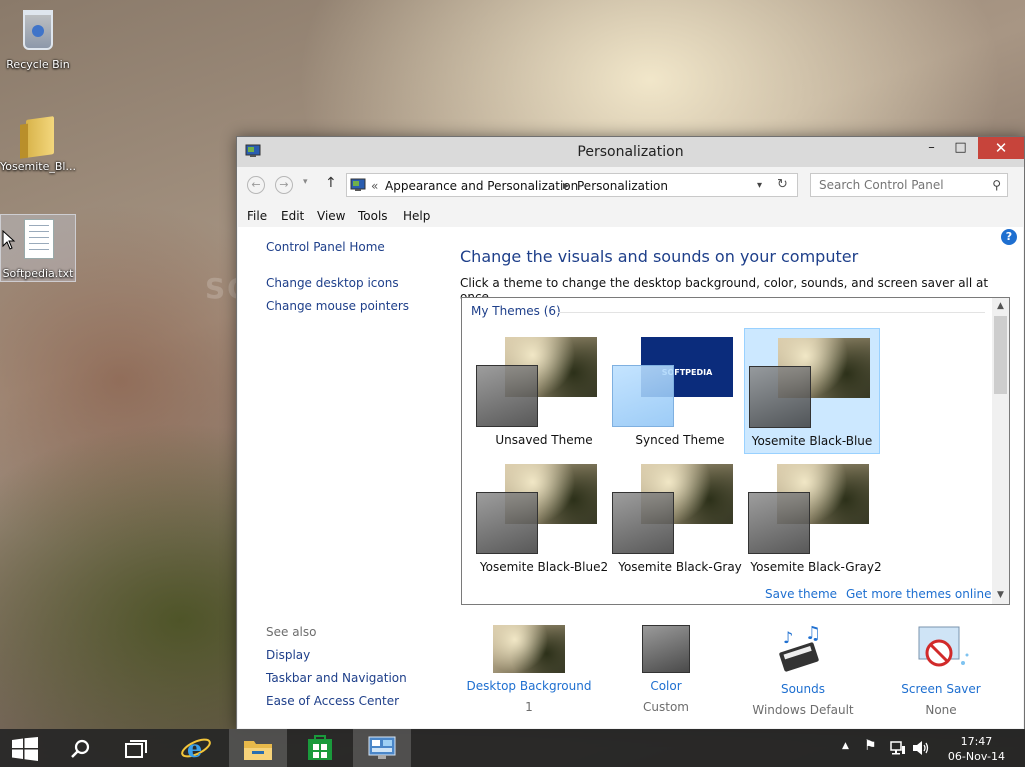 The width and height of the screenshot is (1025, 767). I want to click on sounds-icon: ♪ ♫, so click(800, 647).